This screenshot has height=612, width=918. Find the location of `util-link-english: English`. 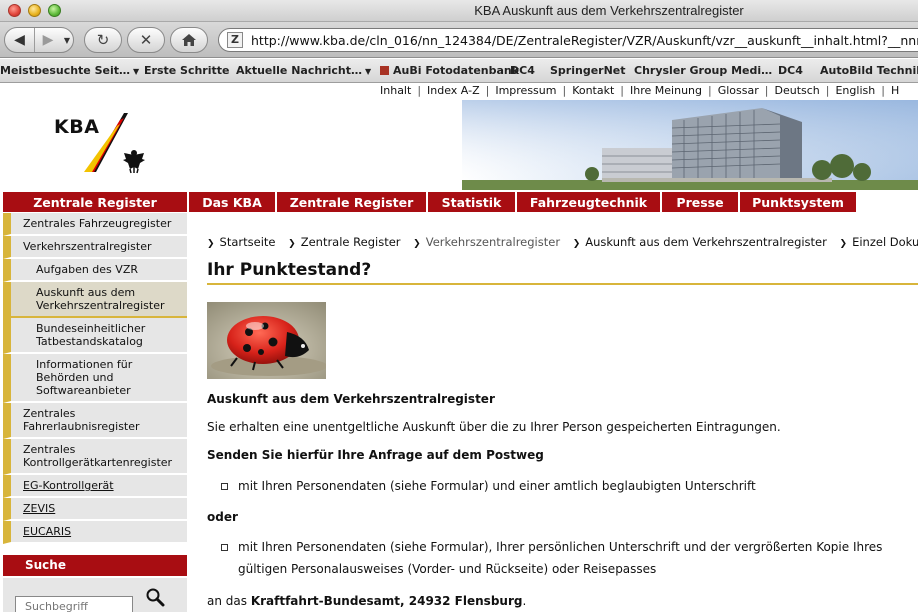

util-link-english: English is located at coordinates (855, 90).